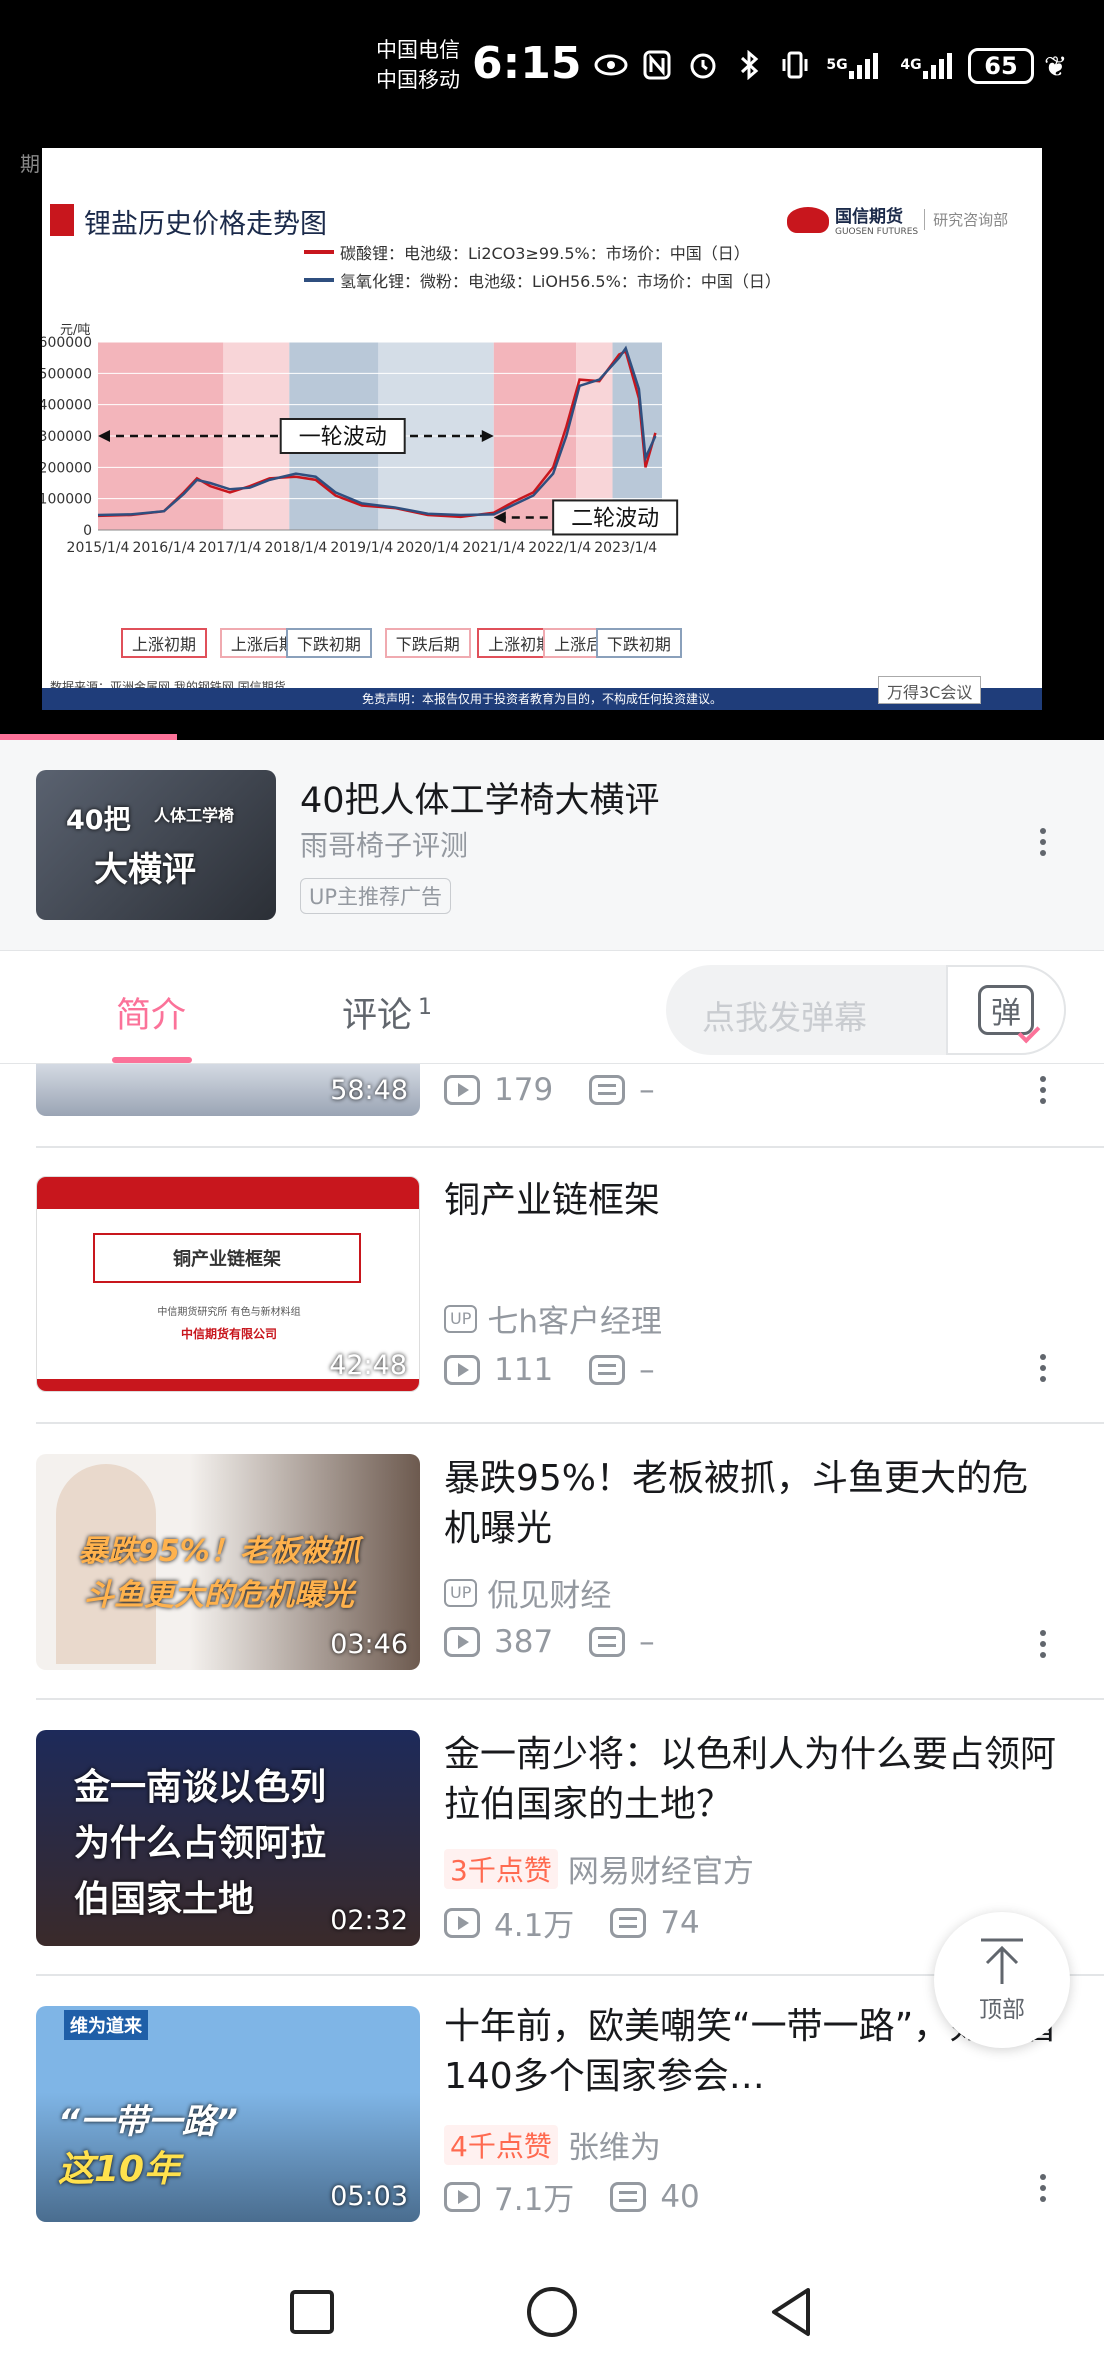 This screenshot has height=2376, width=1104. Describe the element at coordinates (418, 50) in the screenshot. I see `carrier-1: 中国电信` at that location.